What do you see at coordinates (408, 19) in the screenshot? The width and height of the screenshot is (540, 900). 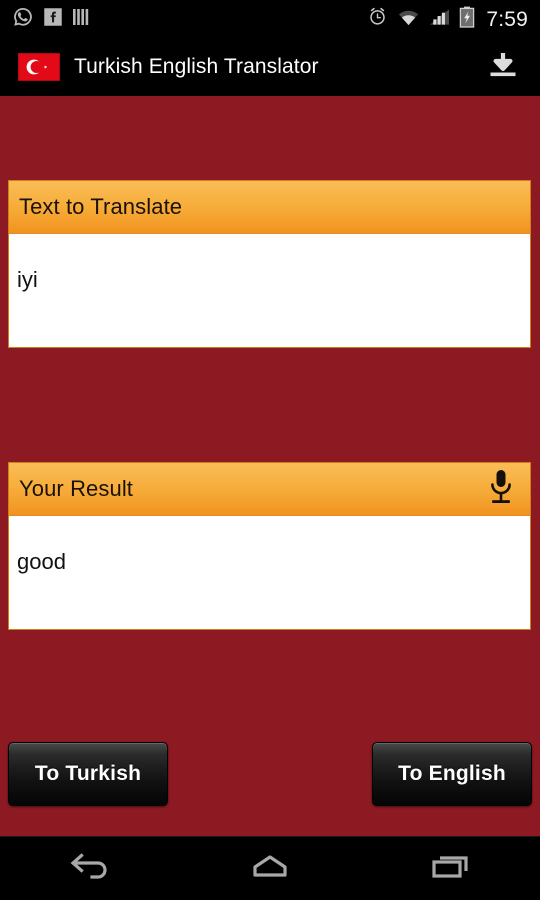 I see `wifi-icon` at bounding box center [408, 19].